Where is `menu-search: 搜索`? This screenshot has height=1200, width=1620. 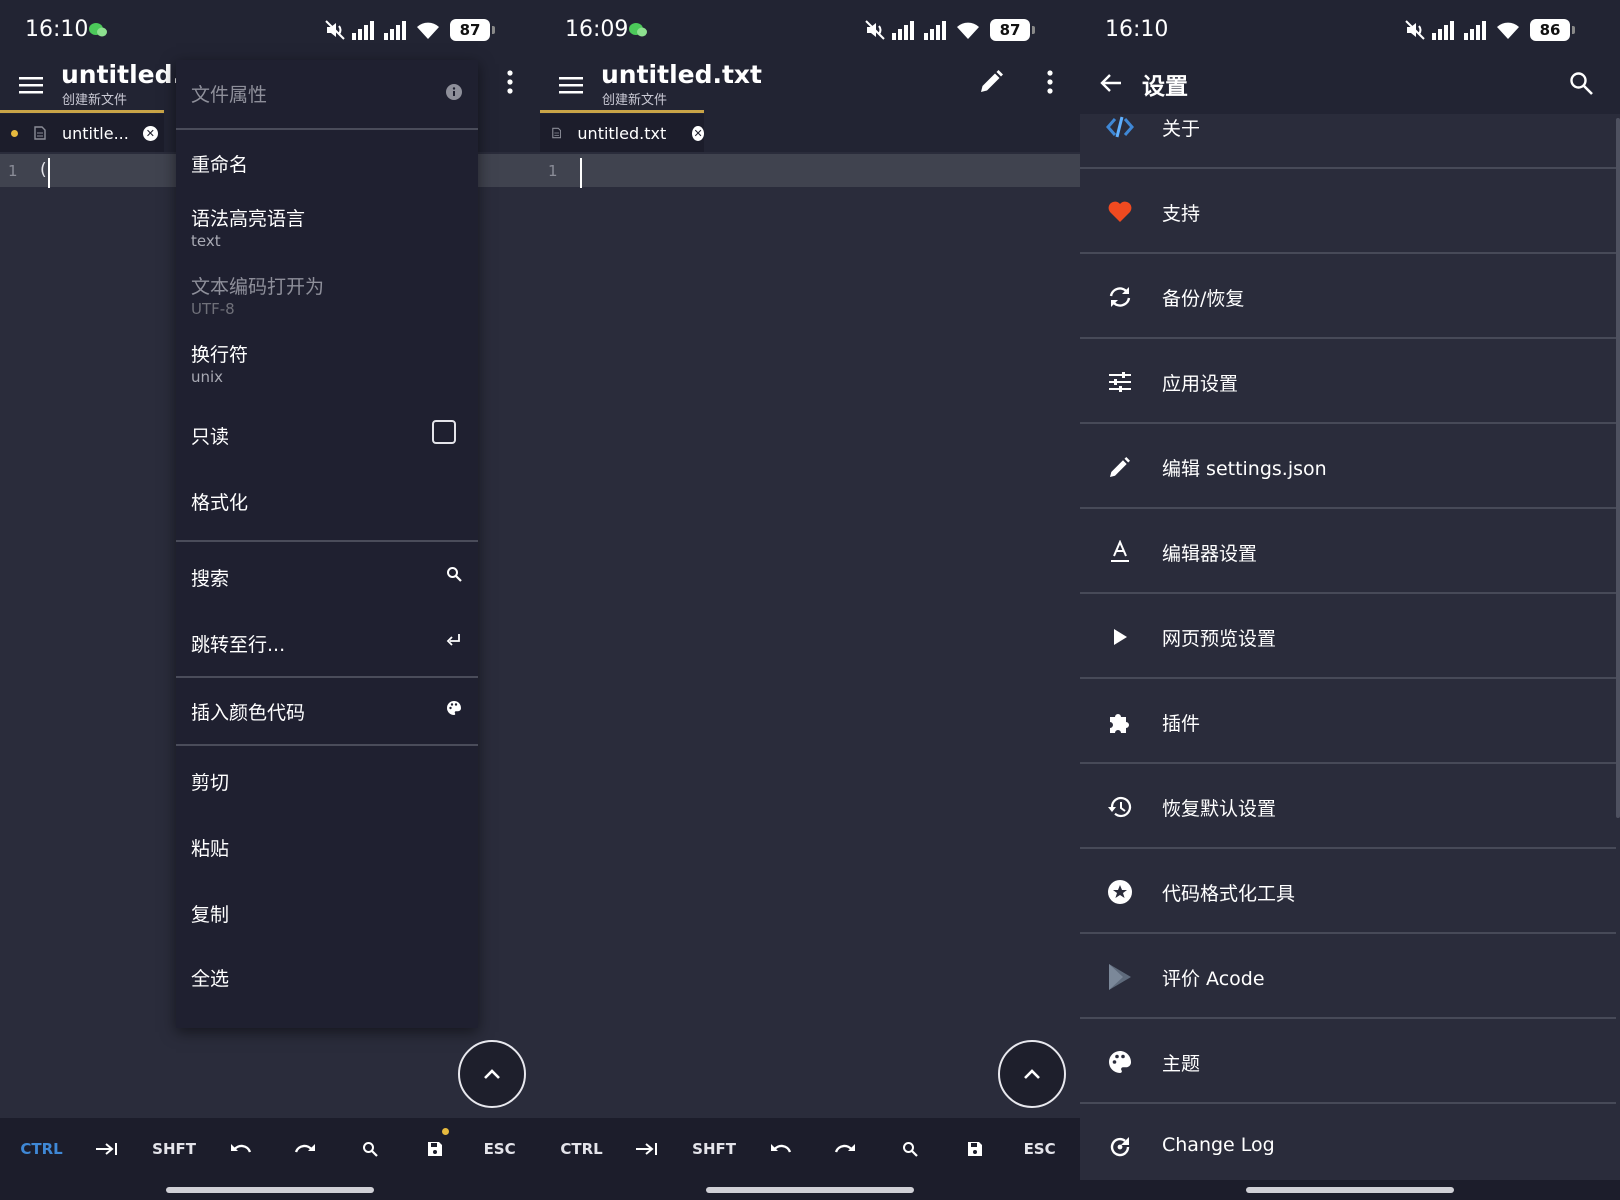
menu-search: 搜索 is located at coordinates (327, 576).